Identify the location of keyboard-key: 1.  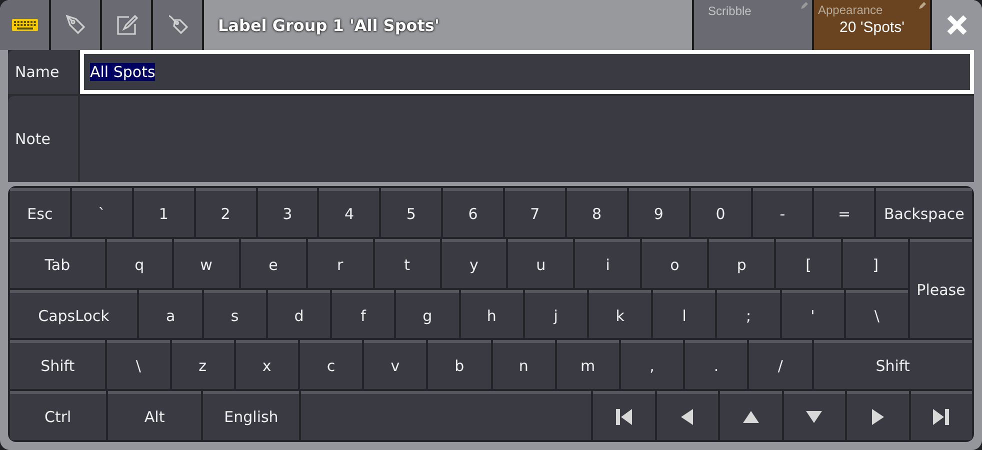
(164, 212).